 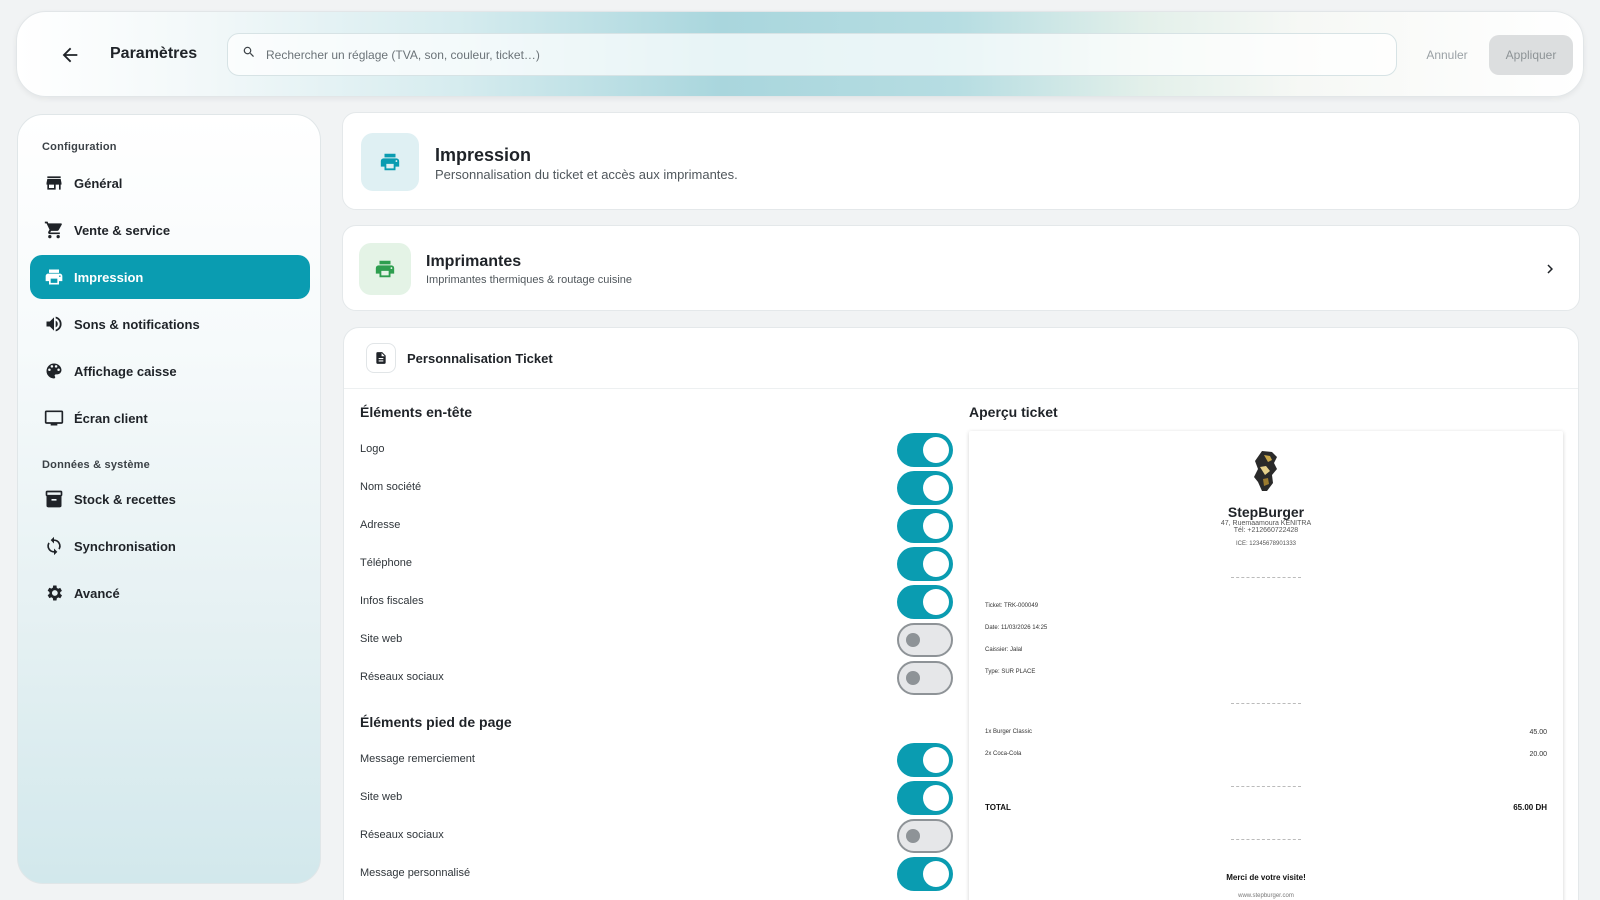 What do you see at coordinates (925, 874) in the screenshot?
I see `toggle-custom-message` at bounding box center [925, 874].